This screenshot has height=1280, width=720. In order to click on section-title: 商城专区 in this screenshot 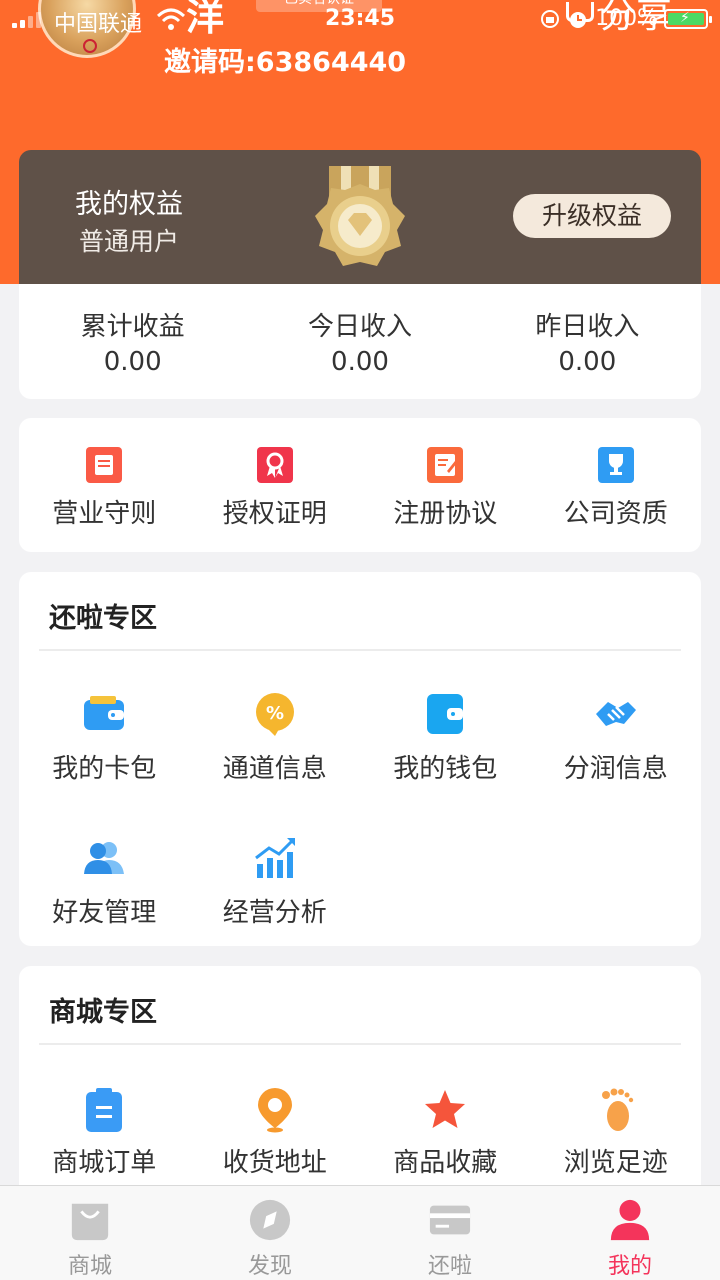, I will do `click(103, 1012)`.